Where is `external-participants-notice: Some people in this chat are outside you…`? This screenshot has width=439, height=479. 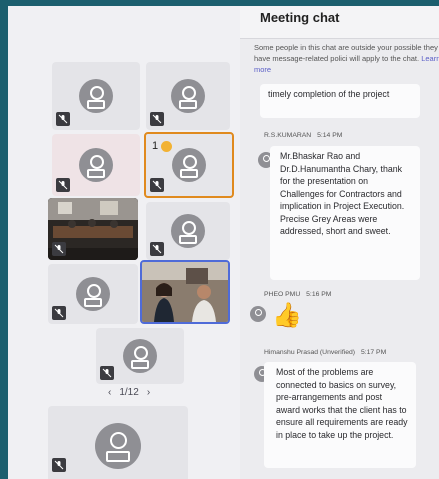 external-participants-notice: Some people in this chat are outside you… is located at coordinates (346, 58).